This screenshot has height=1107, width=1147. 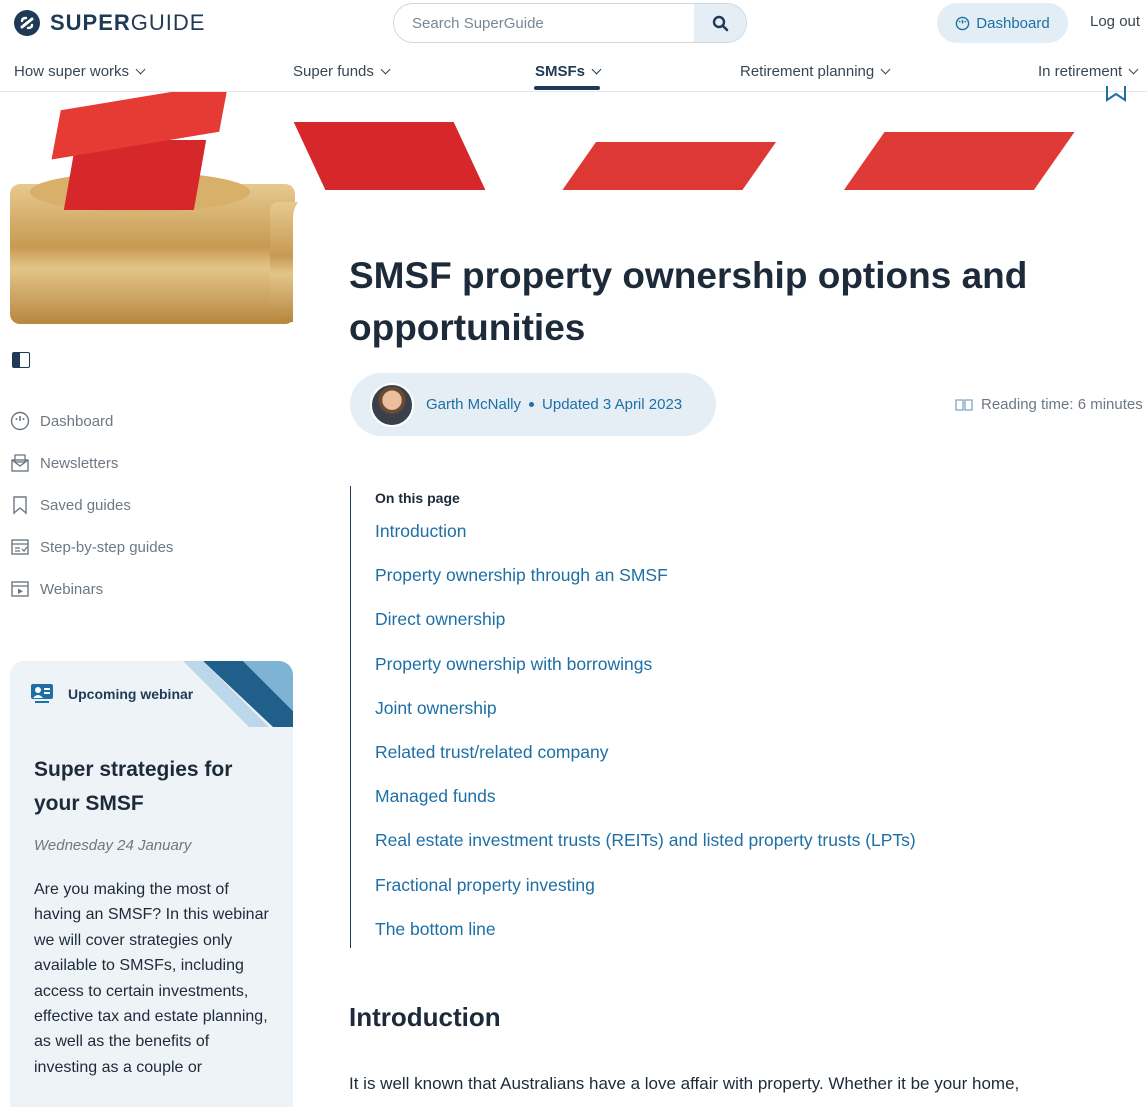 What do you see at coordinates (712, 542) in the screenshot?
I see `toc-link-introduction: Introduction` at bounding box center [712, 542].